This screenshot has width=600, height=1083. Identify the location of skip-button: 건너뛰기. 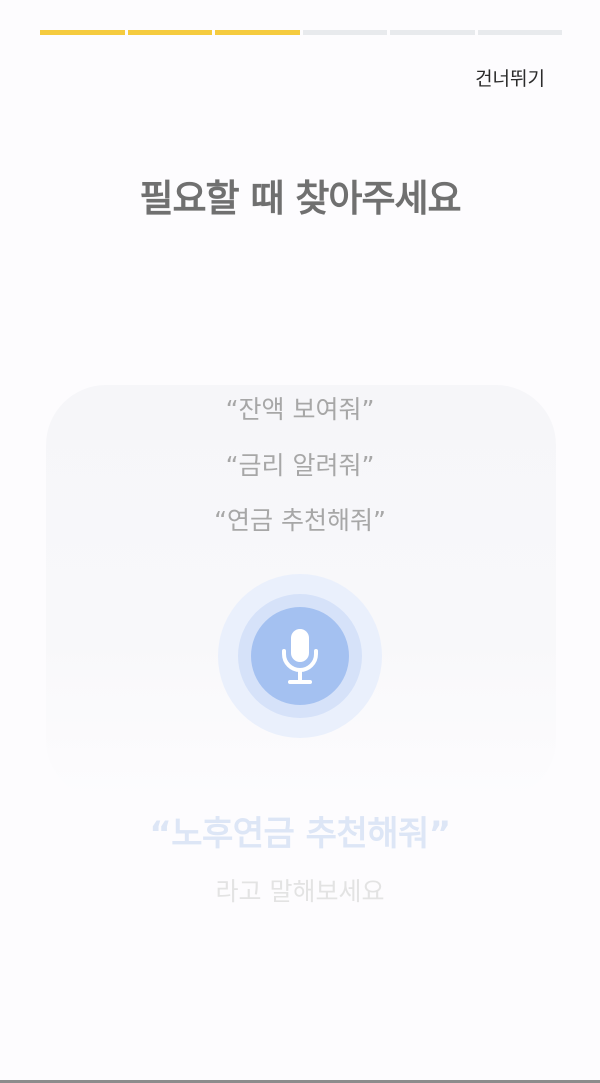
(510, 77).